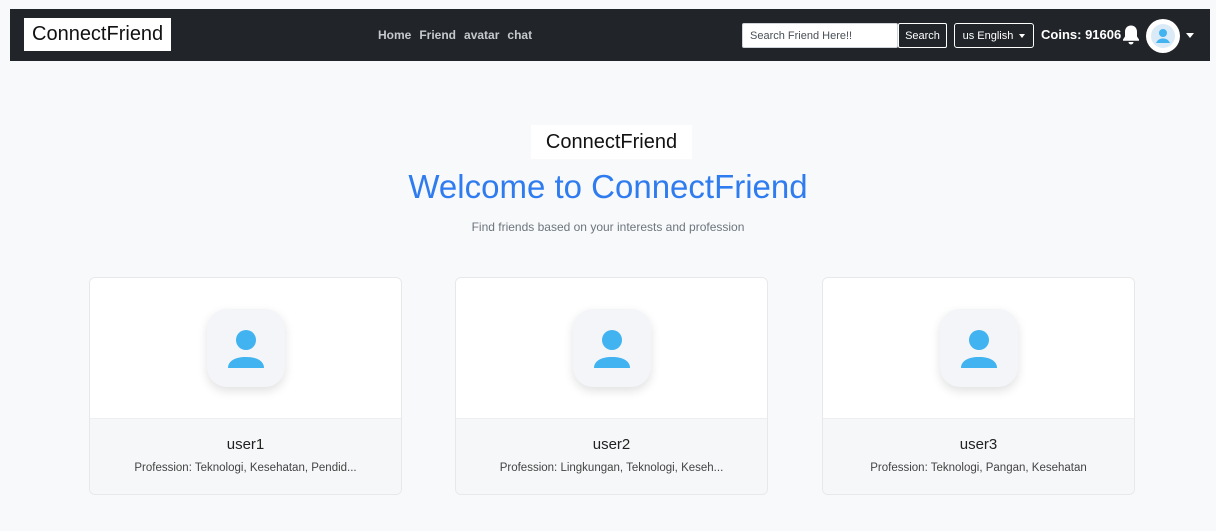  What do you see at coordinates (968, 35) in the screenshot?
I see `language-flag-code: us` at bounding box center [968, 35].